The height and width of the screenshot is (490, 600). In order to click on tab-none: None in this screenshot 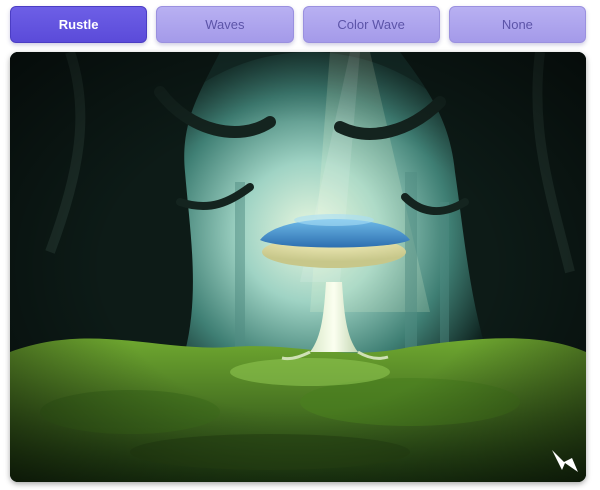, I will do `click(517, 24)`.